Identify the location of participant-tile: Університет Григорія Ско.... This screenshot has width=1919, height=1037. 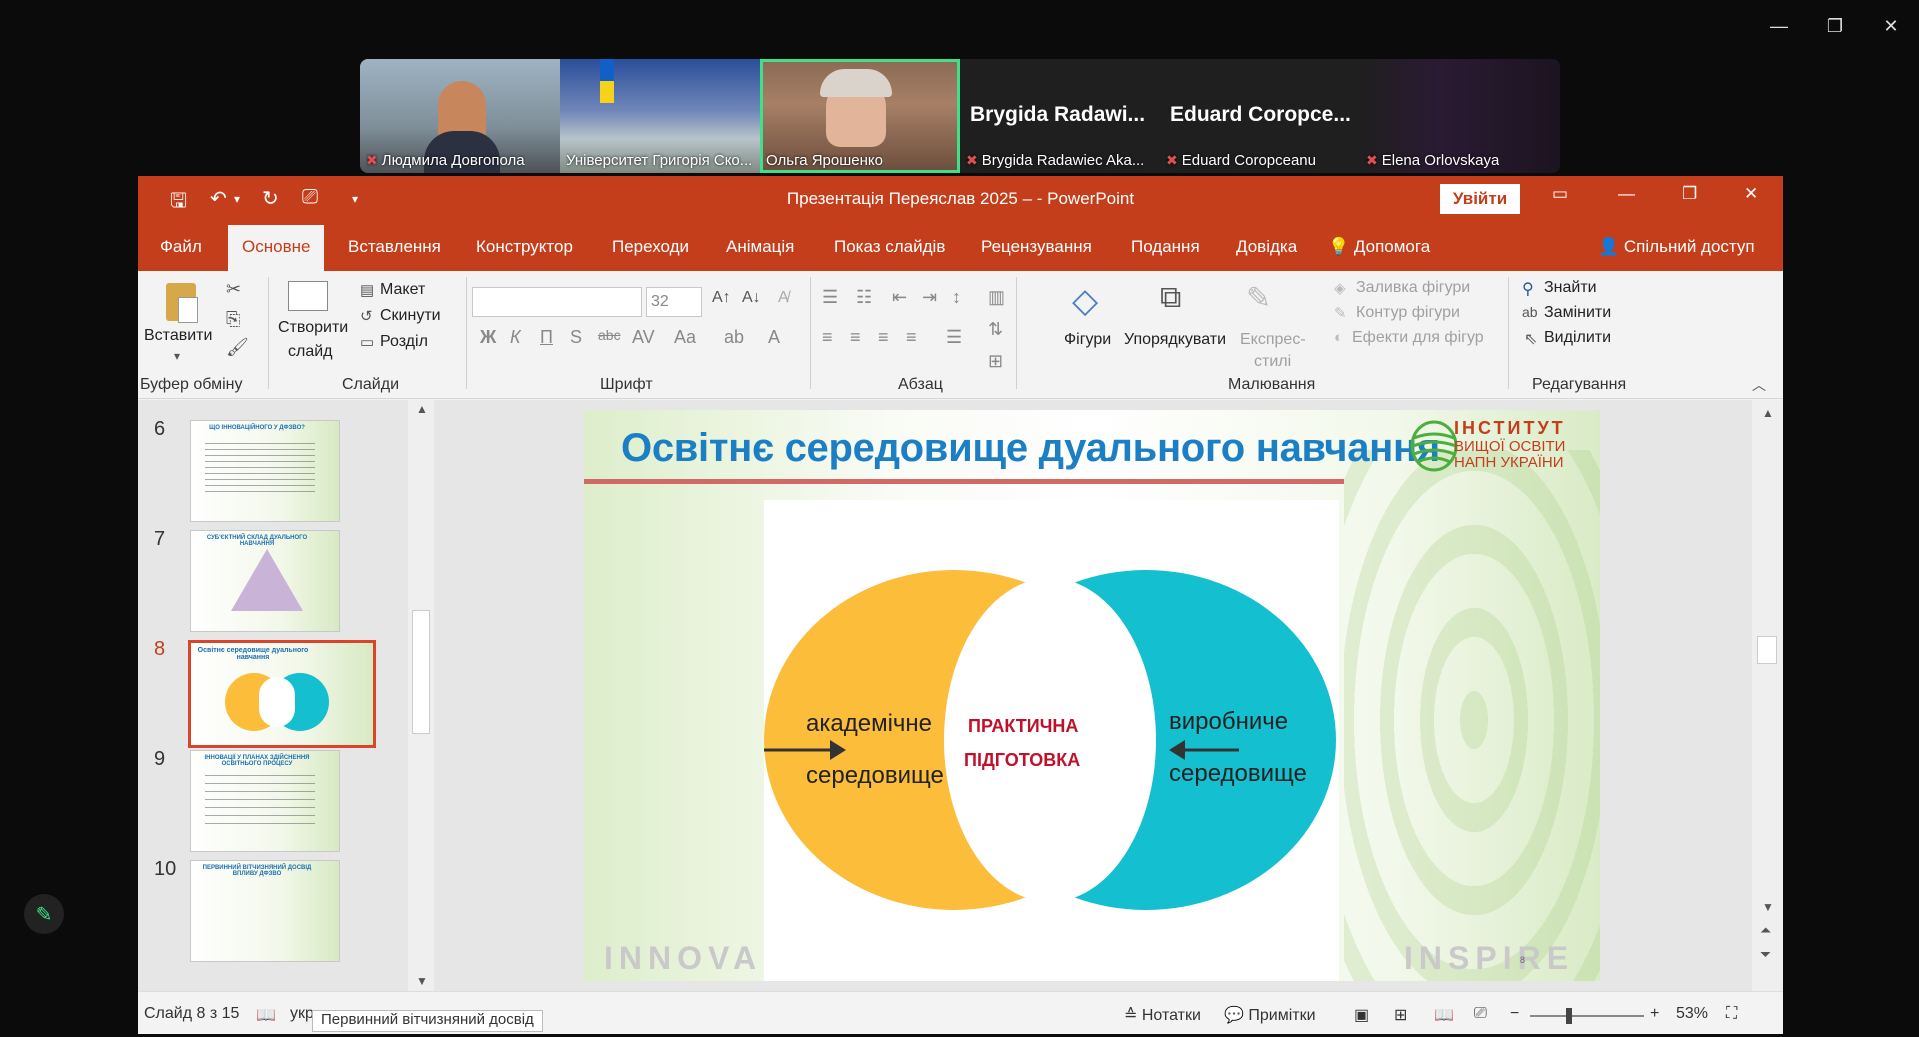
(660, 116).